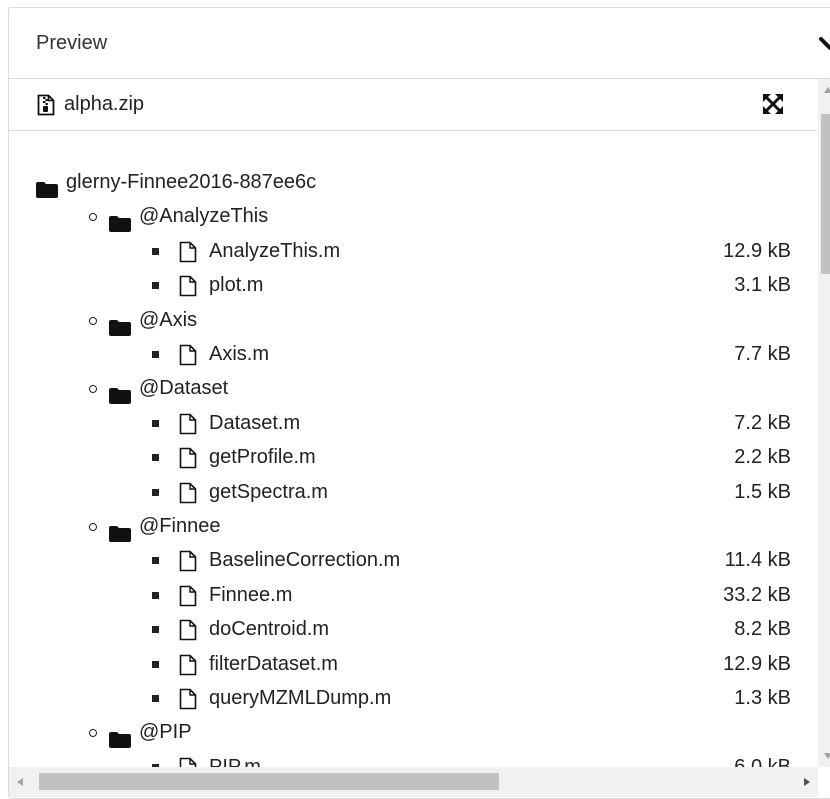  I want to click on tree-row: getSpectra.m 1.5 kB, so click(413, 492).